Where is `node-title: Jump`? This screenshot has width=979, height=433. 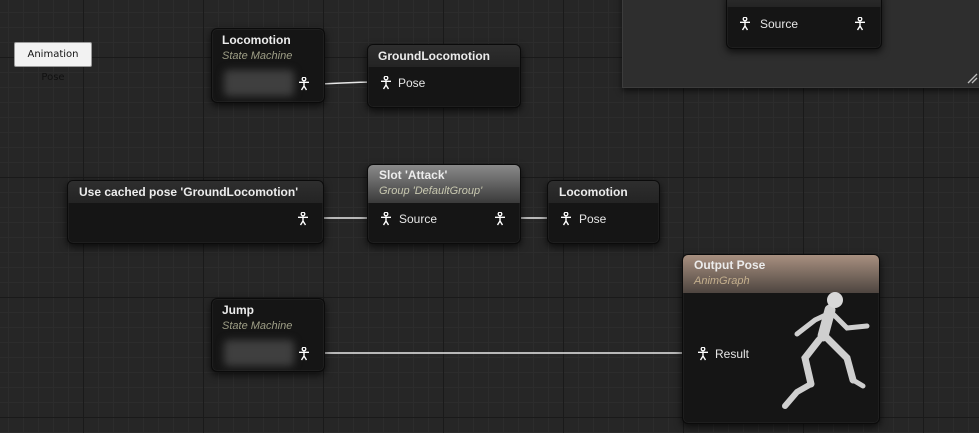 node-title: Jump is located at coordinates (238, 310).